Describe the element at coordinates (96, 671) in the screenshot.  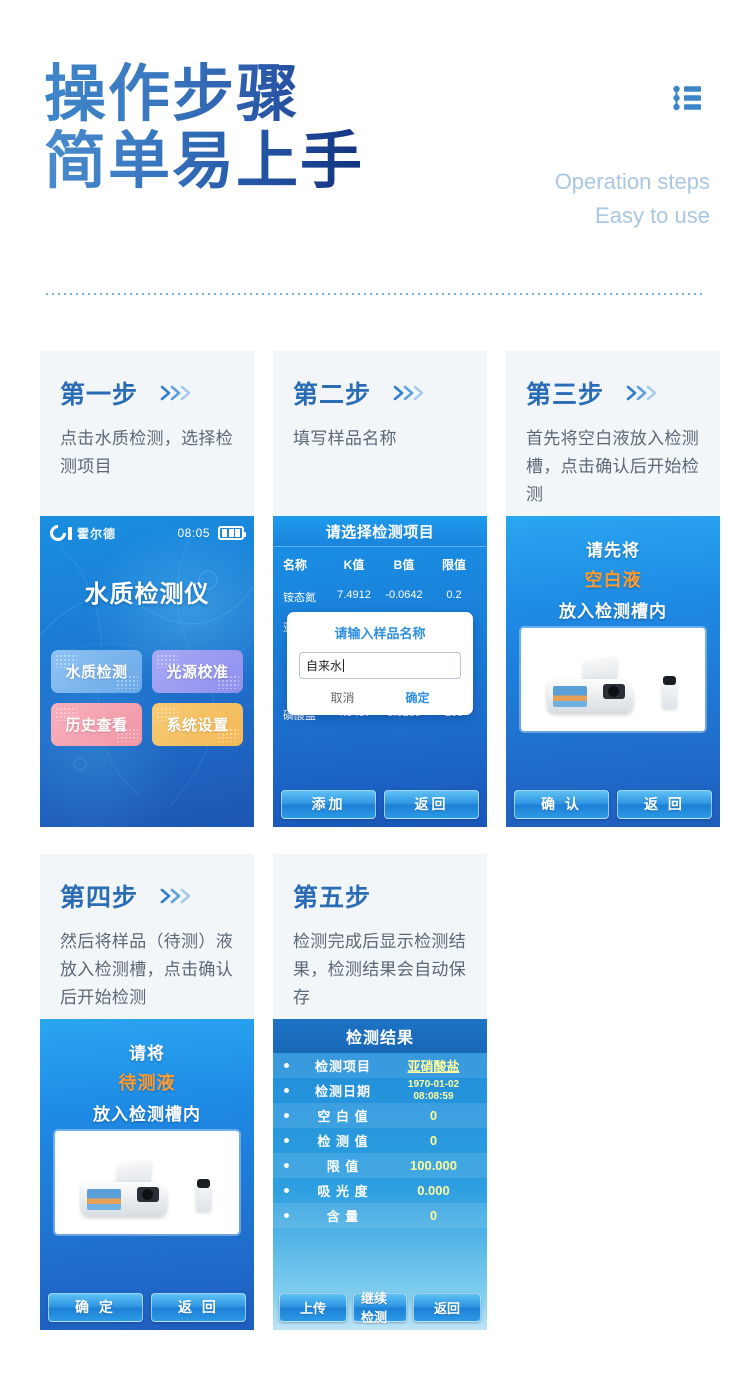
I see `menu-button-water-test: 水质检测` at that location.